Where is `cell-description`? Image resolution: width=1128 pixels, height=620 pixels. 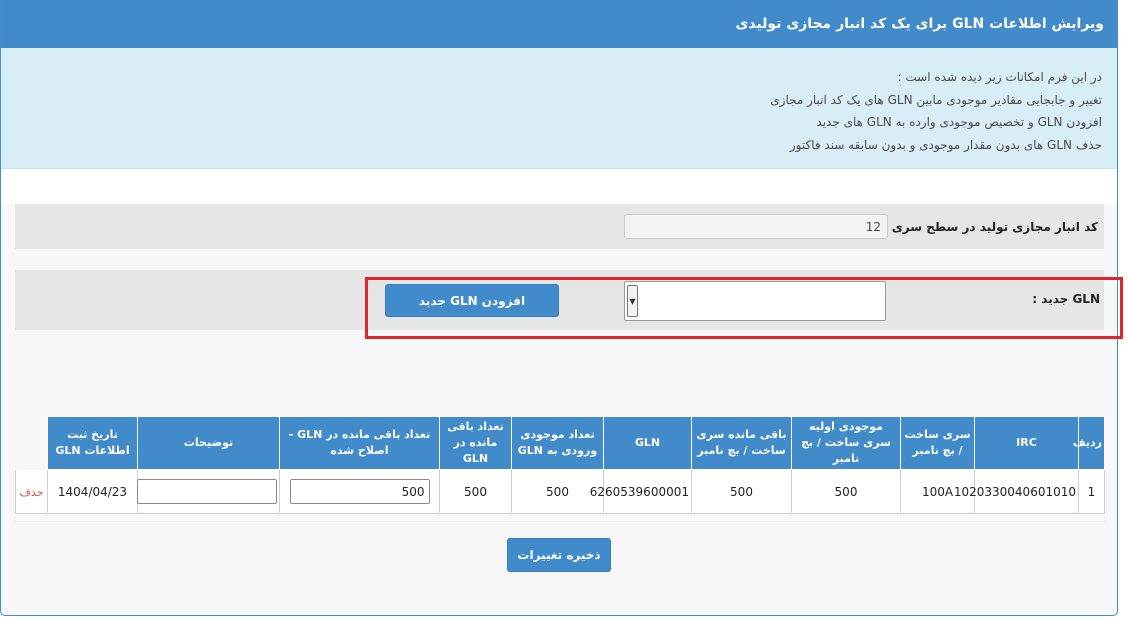 cell-description is located at coordinates (208, 491).